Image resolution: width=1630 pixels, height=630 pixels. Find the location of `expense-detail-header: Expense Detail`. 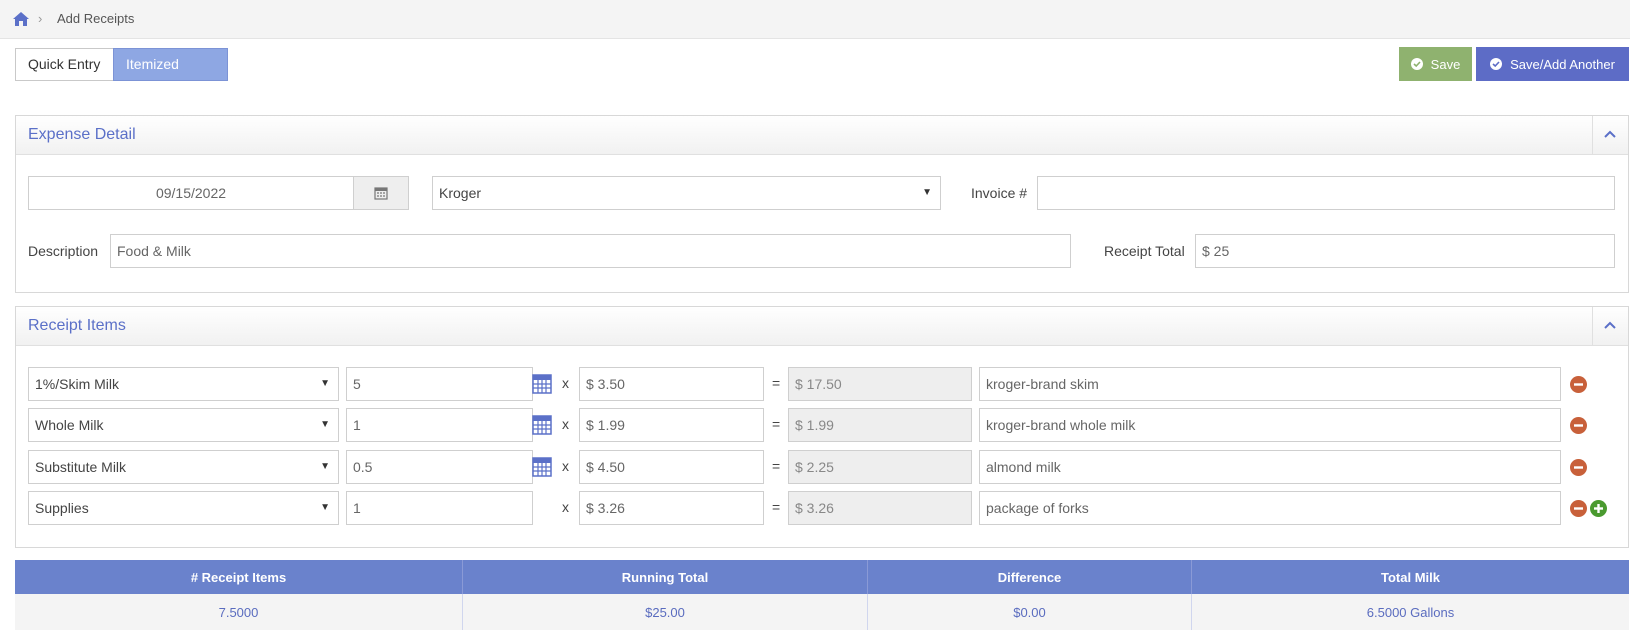

expense-detail-header: Expense Detail is located at coordinates (822, 135).